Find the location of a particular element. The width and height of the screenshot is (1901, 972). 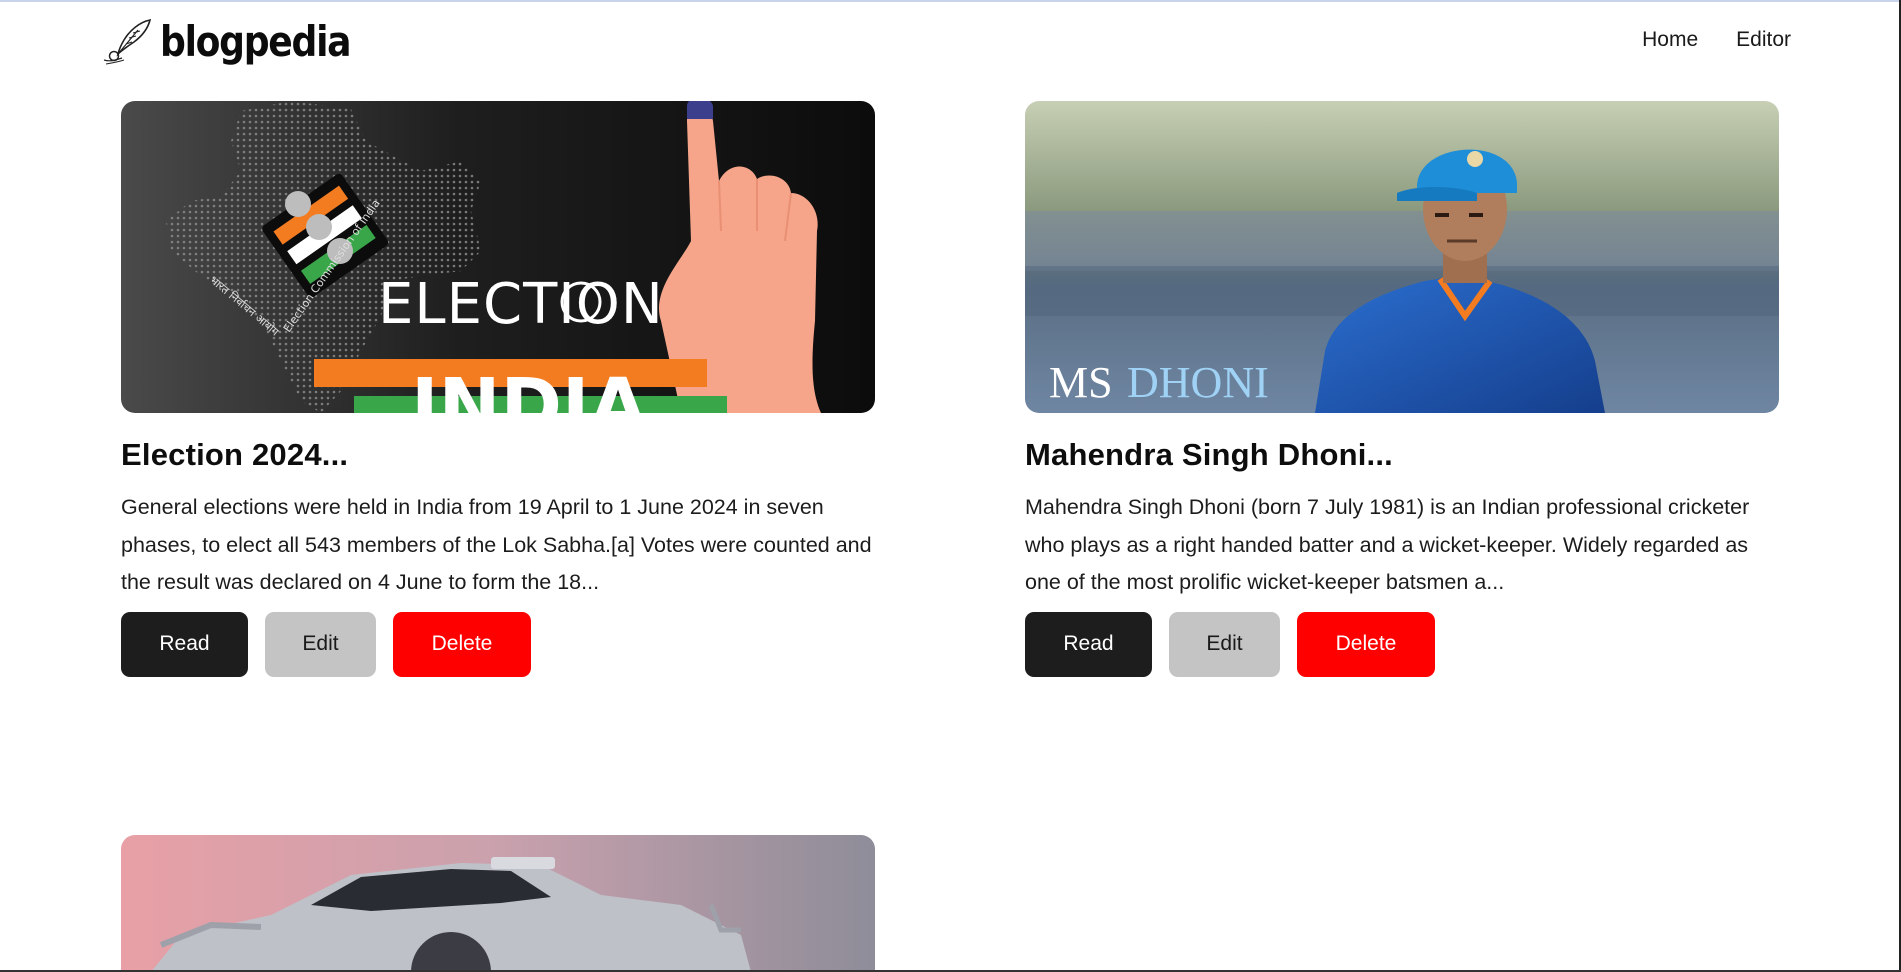

post-image: MS DHONI is located at coordinates (1402, 257).